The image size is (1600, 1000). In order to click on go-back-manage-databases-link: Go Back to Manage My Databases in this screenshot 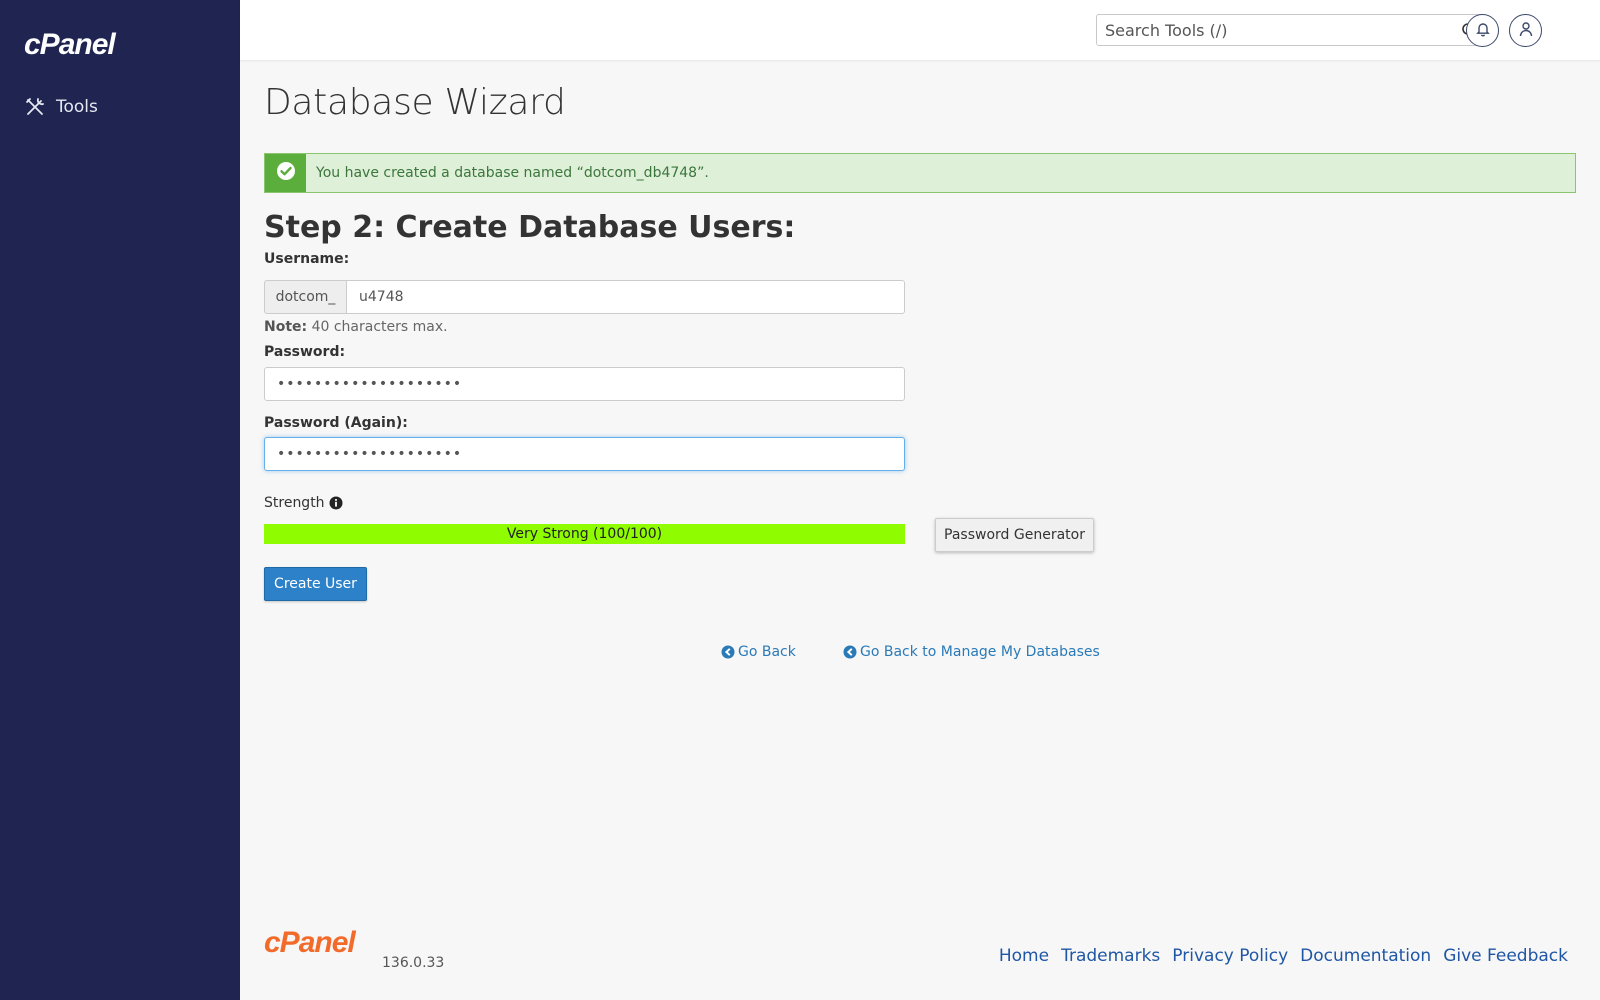, I will do `click(971, 652)`.